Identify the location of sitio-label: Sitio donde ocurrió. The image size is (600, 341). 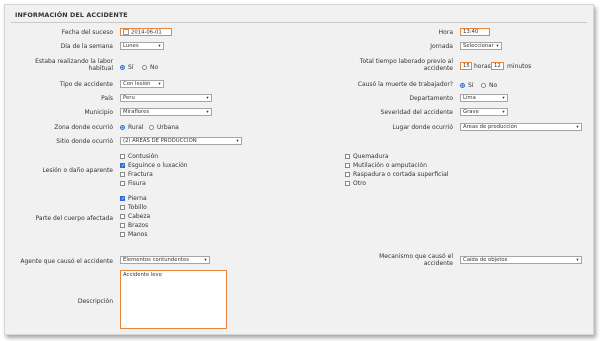
(84, 141).